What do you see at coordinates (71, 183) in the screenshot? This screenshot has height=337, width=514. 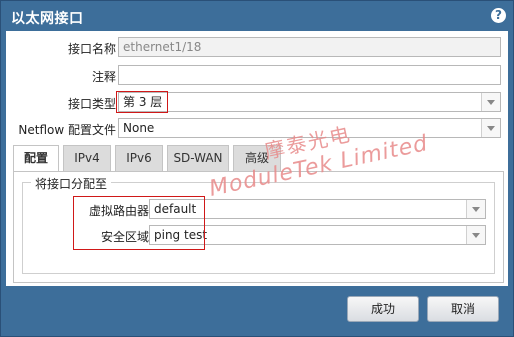 I see `assign-interface-legend: 将接口分配至` at bounding box center [71, 183].